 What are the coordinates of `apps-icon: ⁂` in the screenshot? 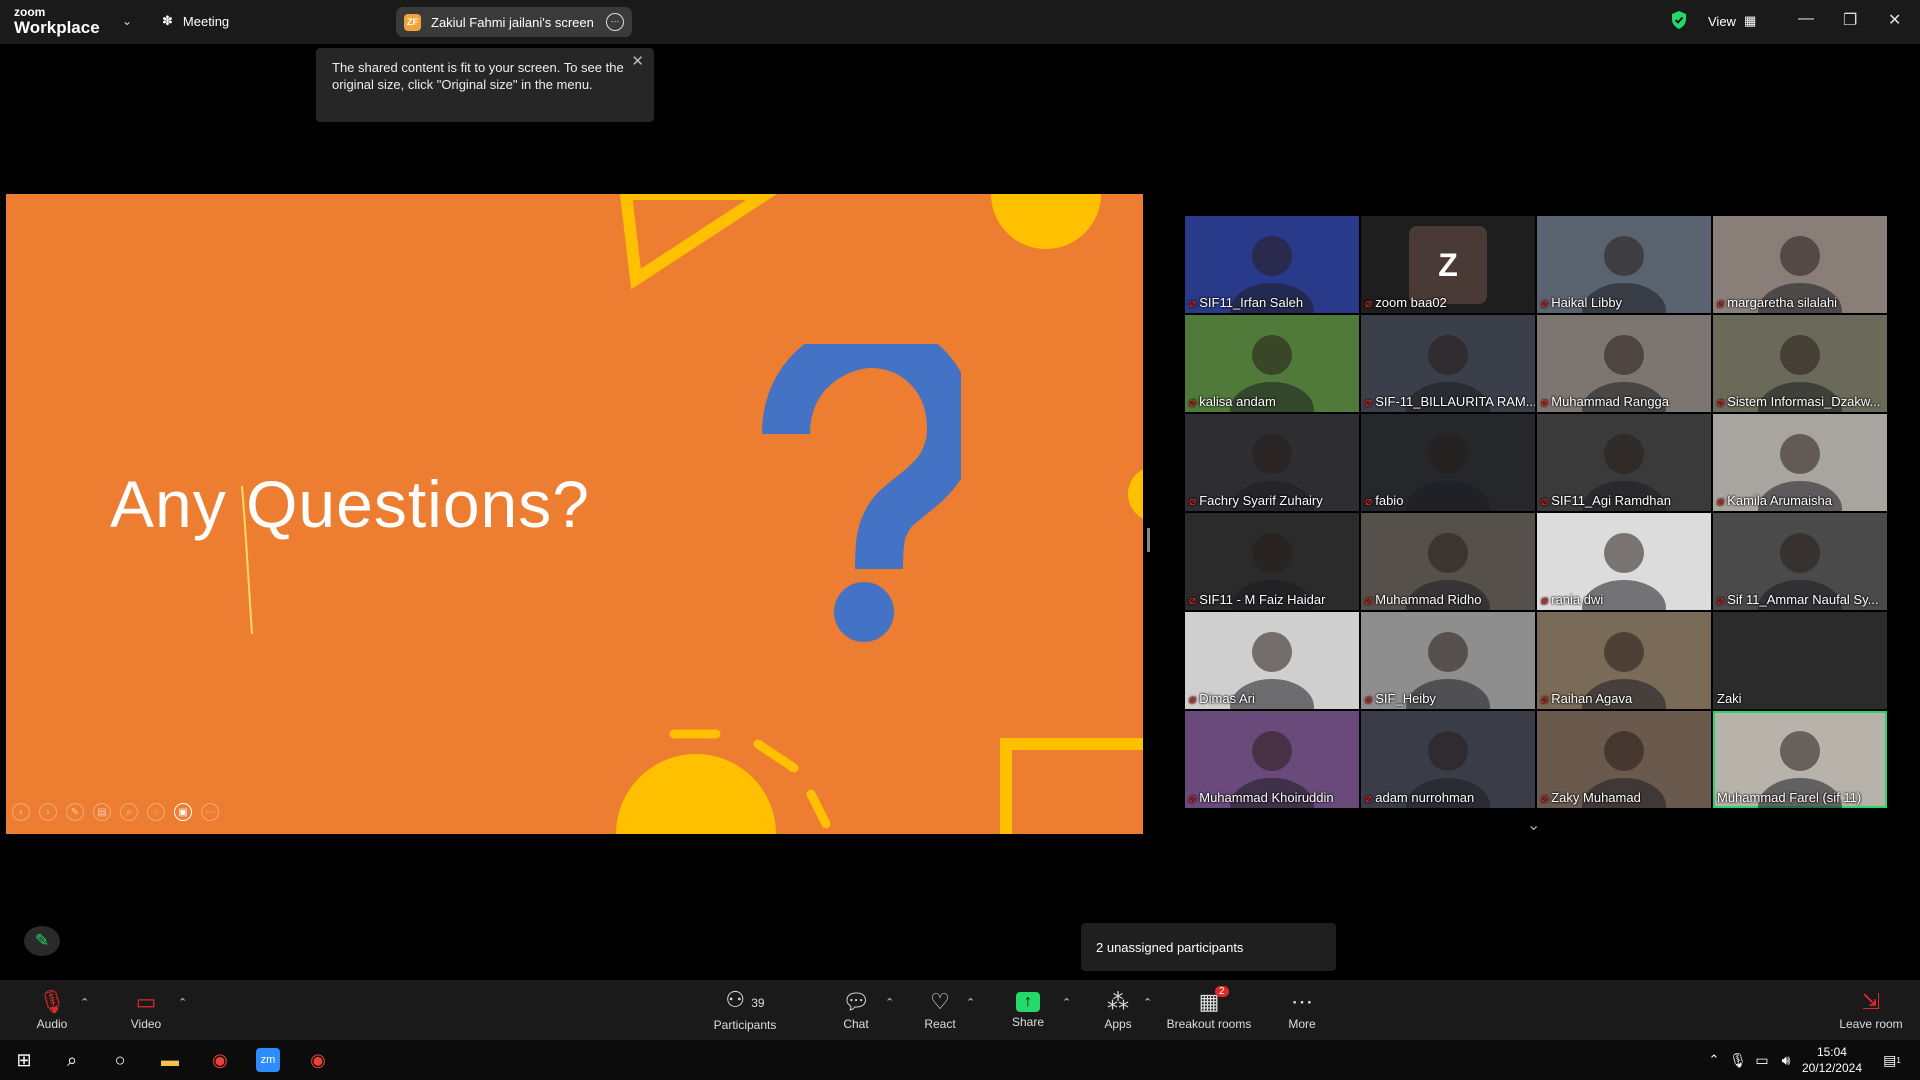 It's located at (1118, 1001).